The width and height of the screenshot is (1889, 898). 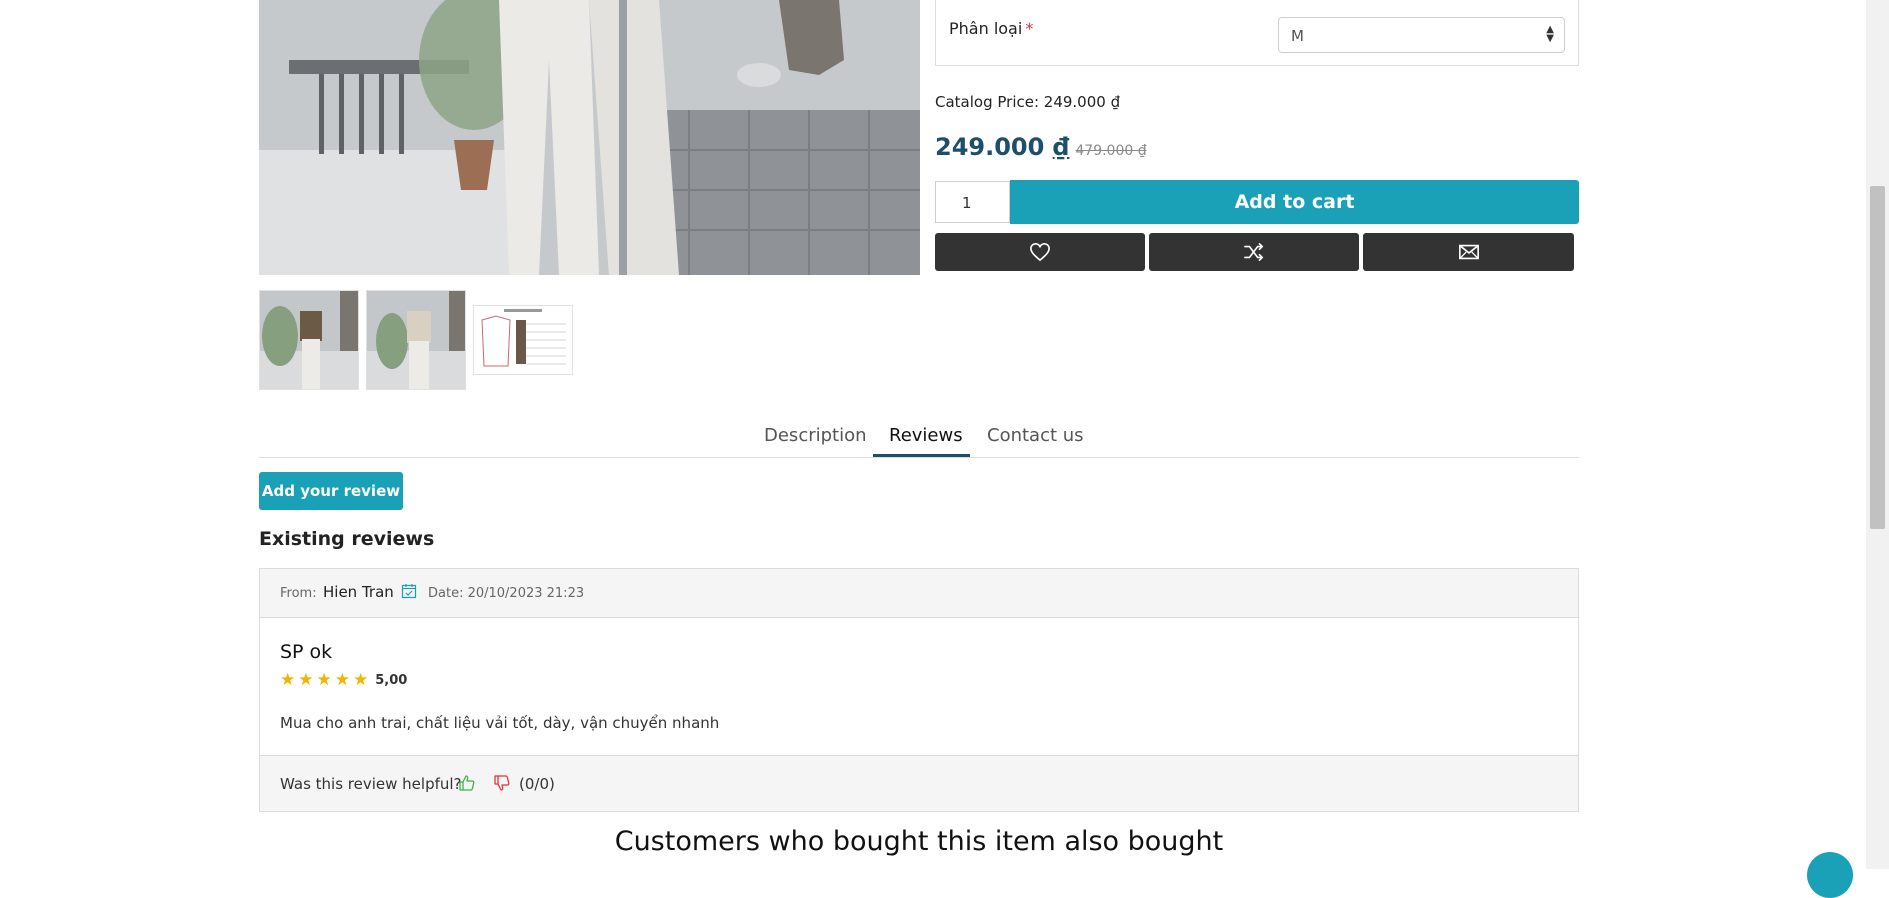 I want to click on email-friend-button, so click(x=1468, y=252).